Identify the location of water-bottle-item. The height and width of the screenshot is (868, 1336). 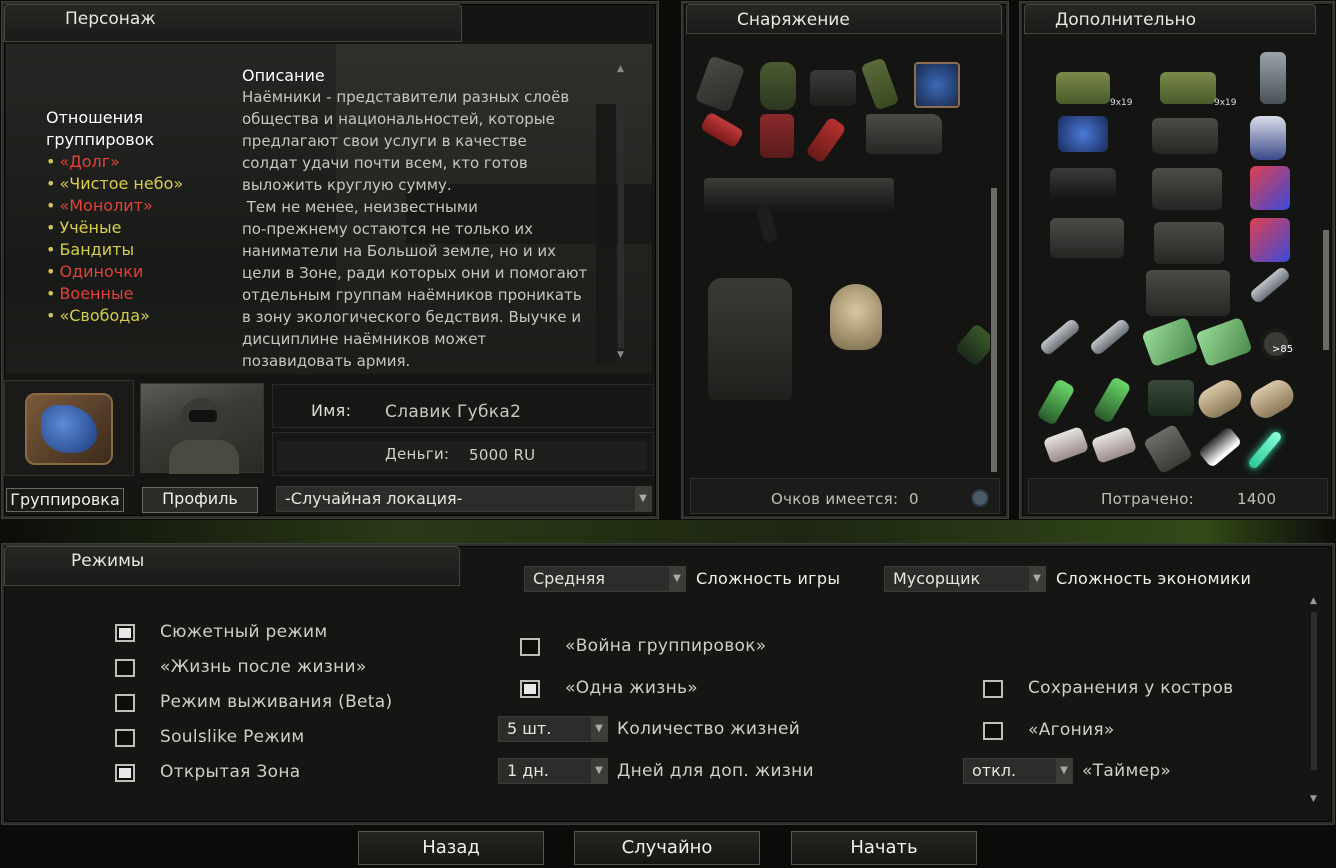
(1273, 78).